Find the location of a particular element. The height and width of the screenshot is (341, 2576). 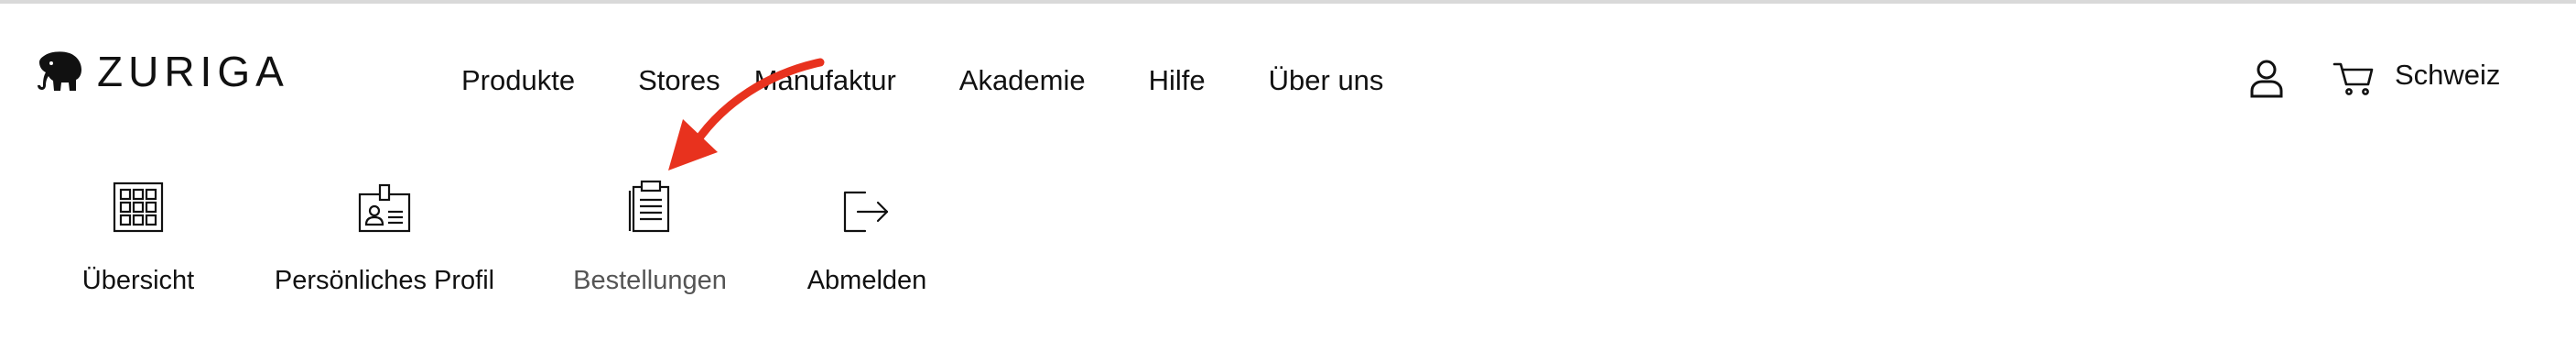

grid-icon is located at coordinates (139, 207).